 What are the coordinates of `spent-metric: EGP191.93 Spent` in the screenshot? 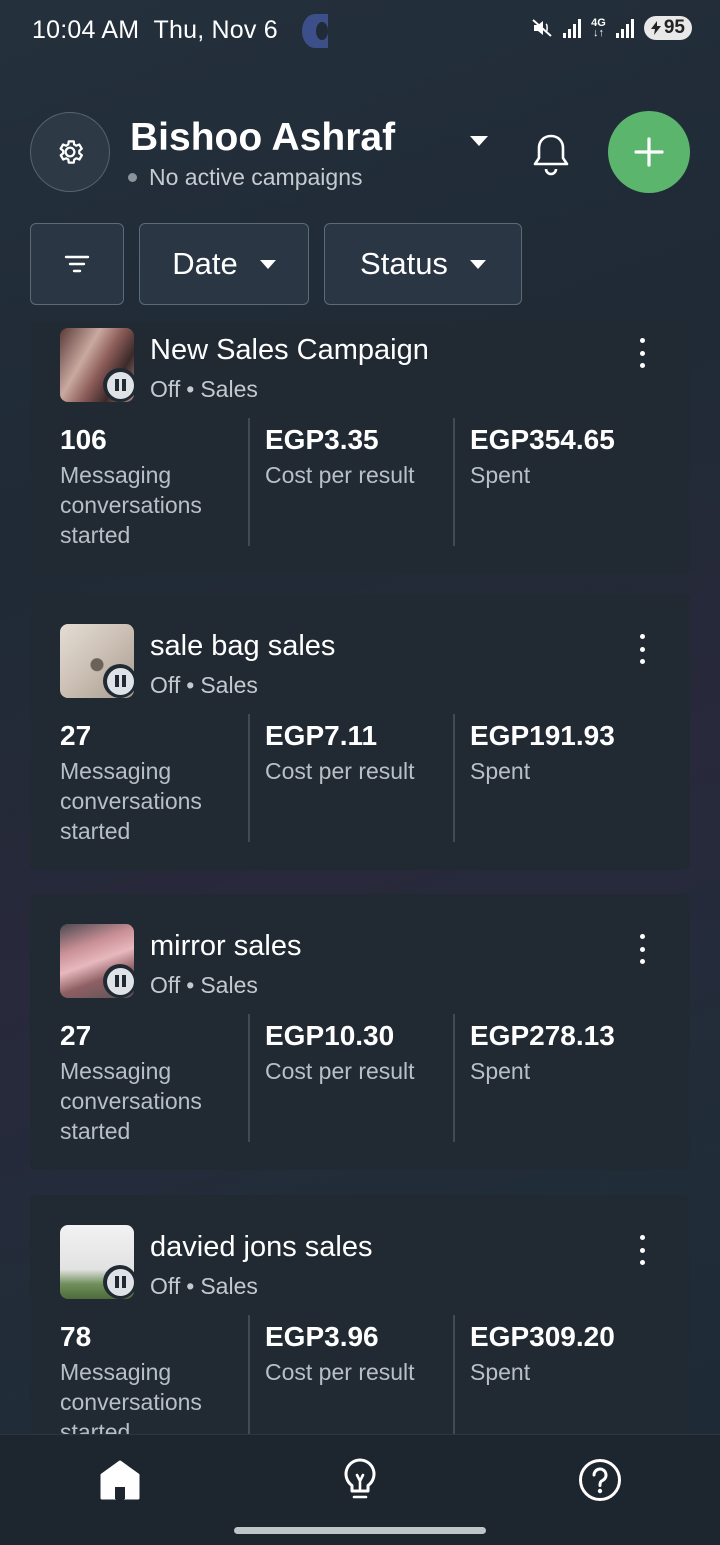 It's located at (565, 753).